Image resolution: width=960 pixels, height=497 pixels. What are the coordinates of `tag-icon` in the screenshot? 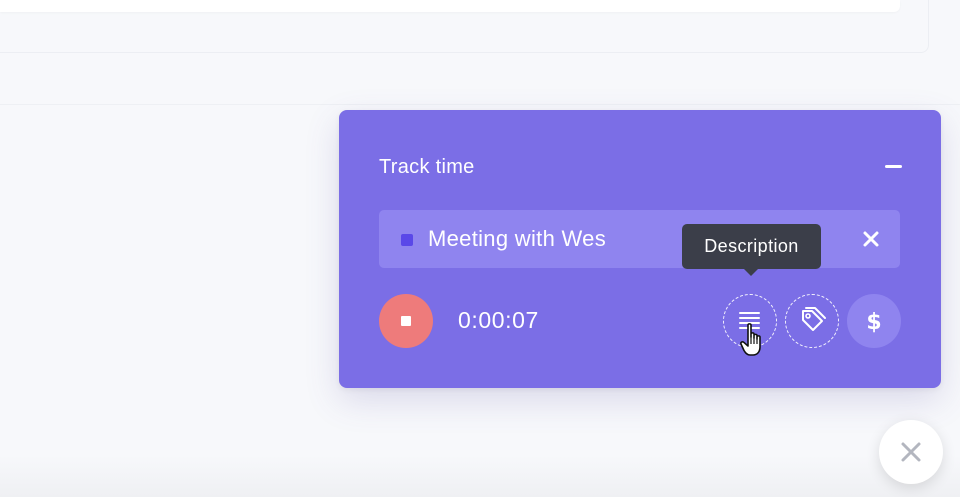 It's located at (814, 319).